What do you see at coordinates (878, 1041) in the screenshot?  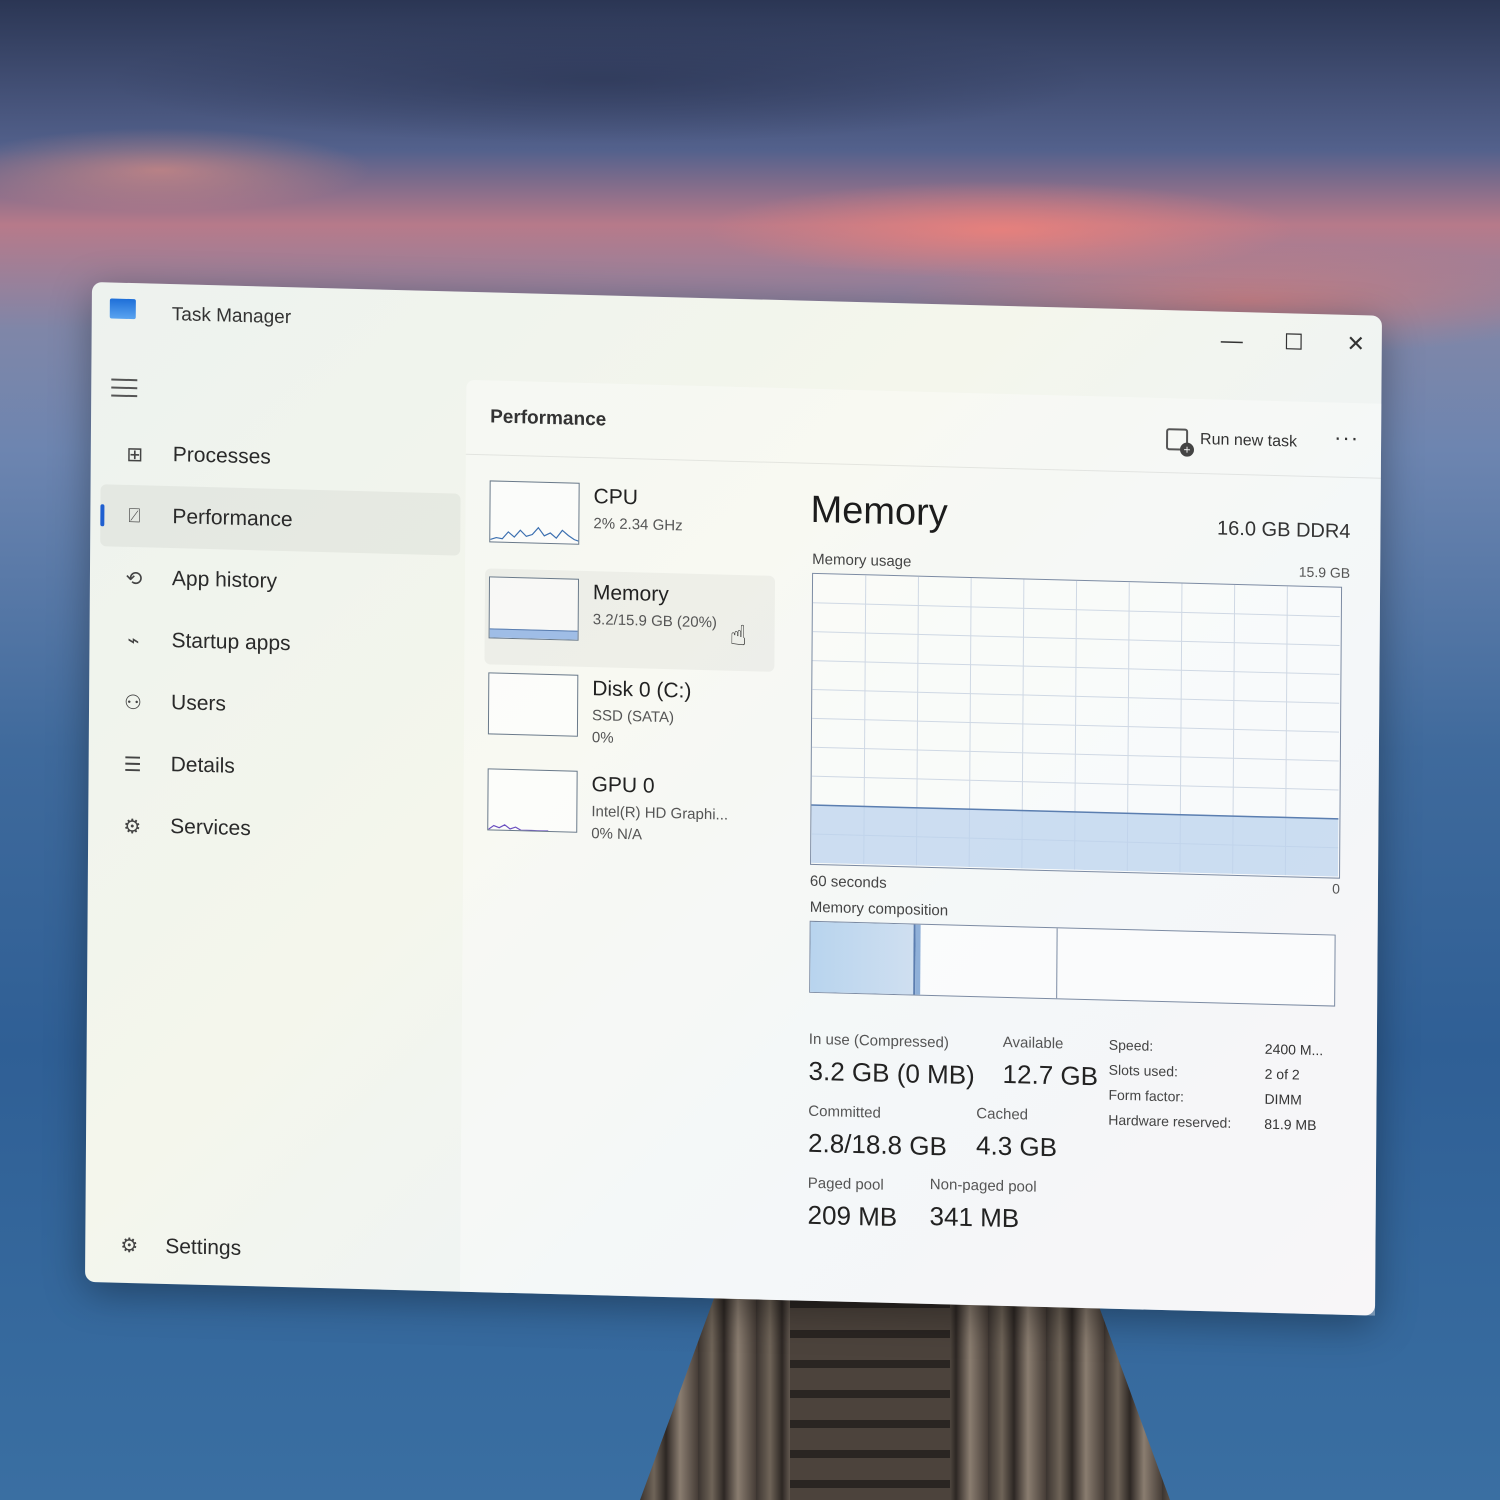 I see `stat-label: In use (Compressed)` at bounding box center [878, 1041].